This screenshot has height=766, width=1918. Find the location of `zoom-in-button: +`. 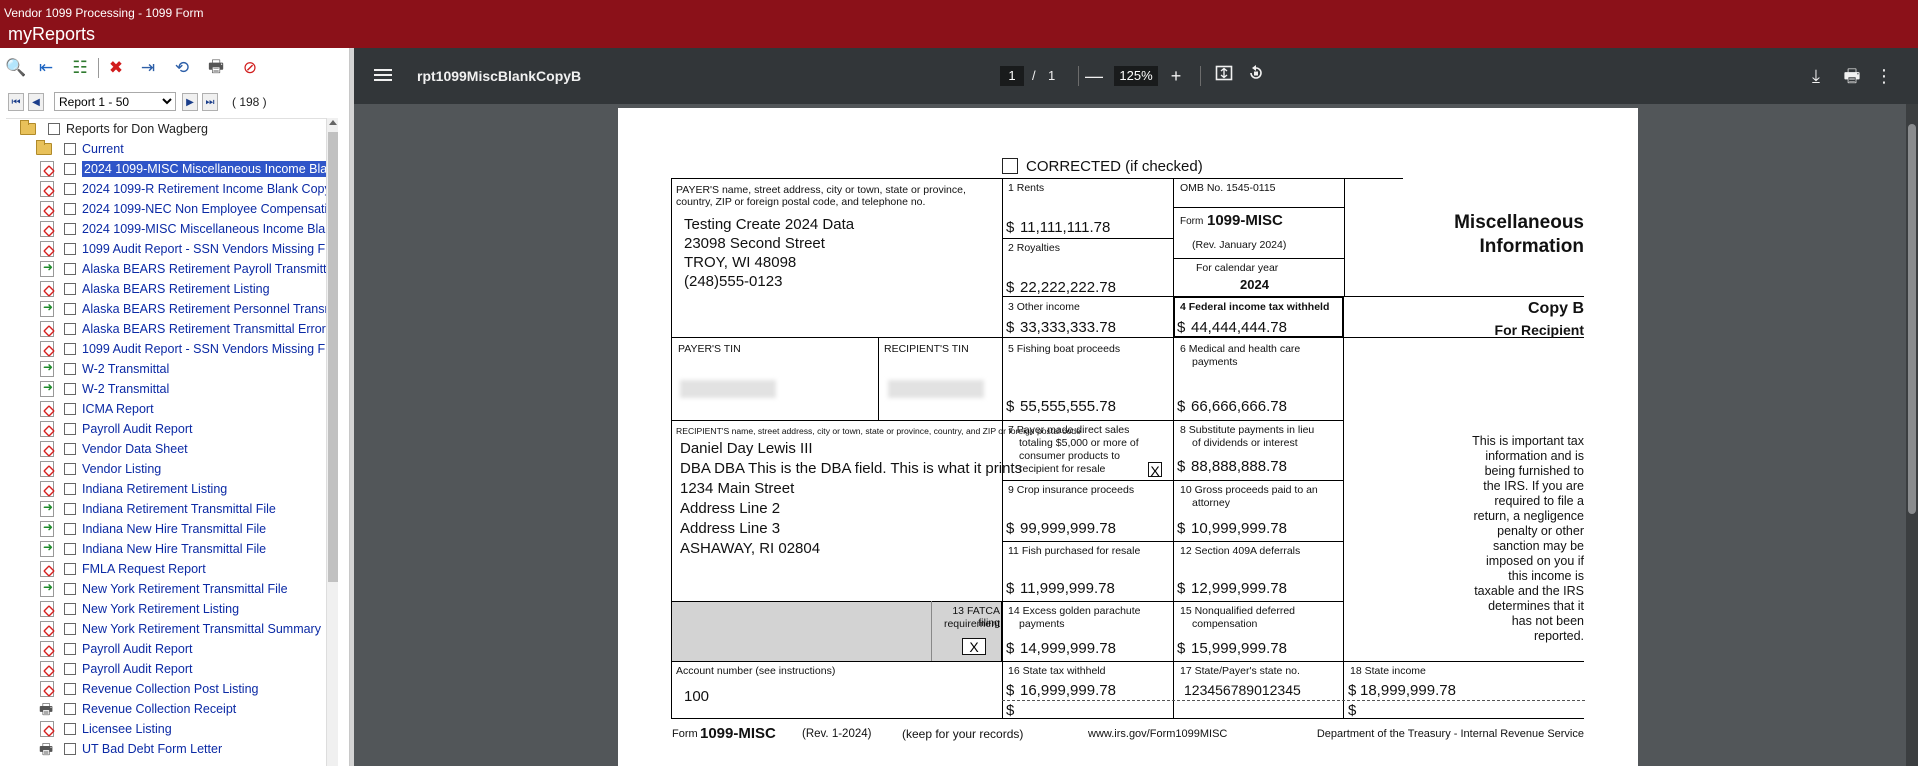

zoom-in-button: + is located at coordinates (1176, 76).